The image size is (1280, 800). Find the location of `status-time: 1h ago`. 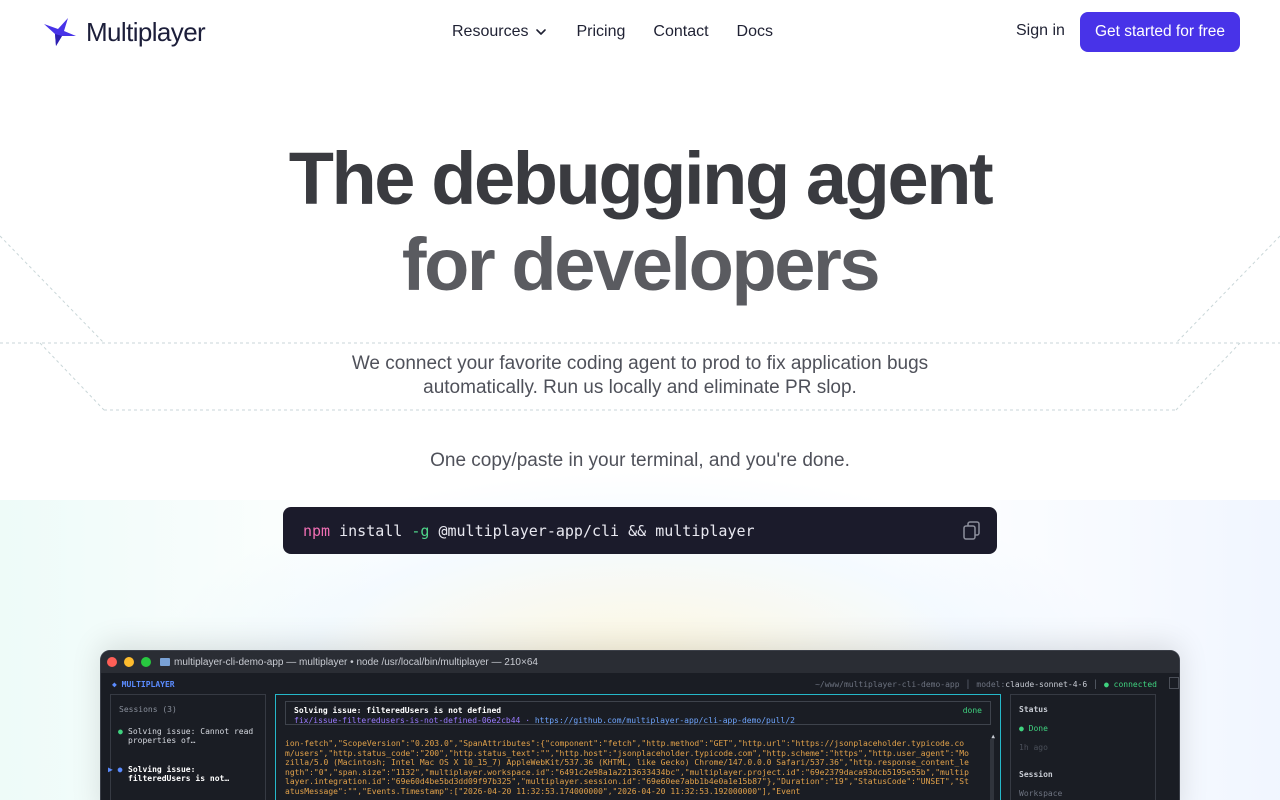

status-time: 1h ago is located at coordinates (1033, 747).